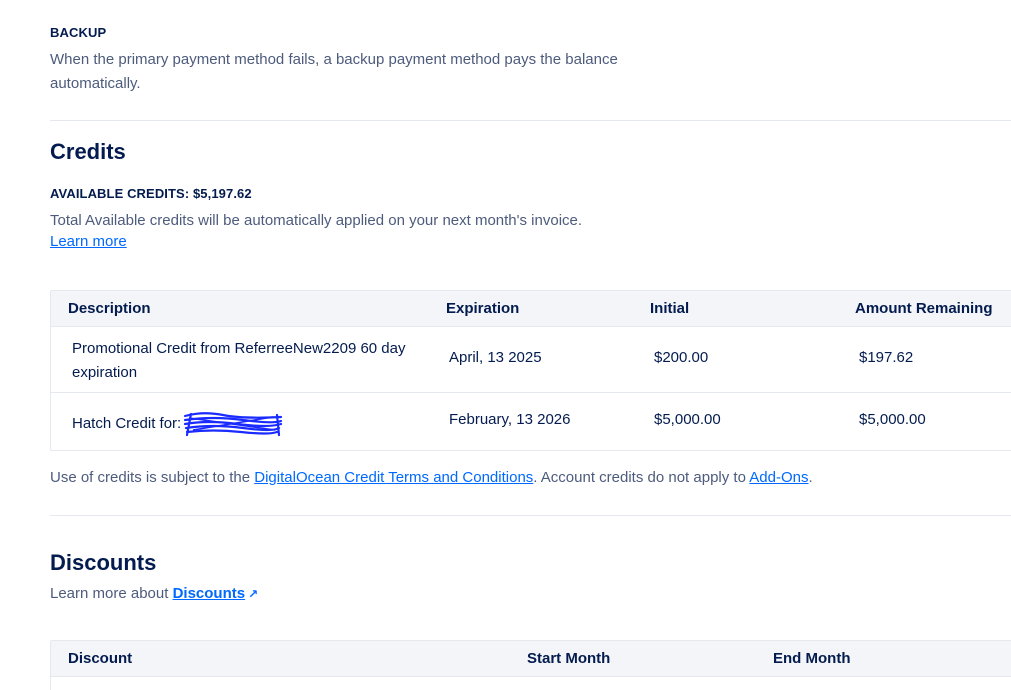  I want to click on terms-prefix: Use of credits is subject to the, so click(152, 477).